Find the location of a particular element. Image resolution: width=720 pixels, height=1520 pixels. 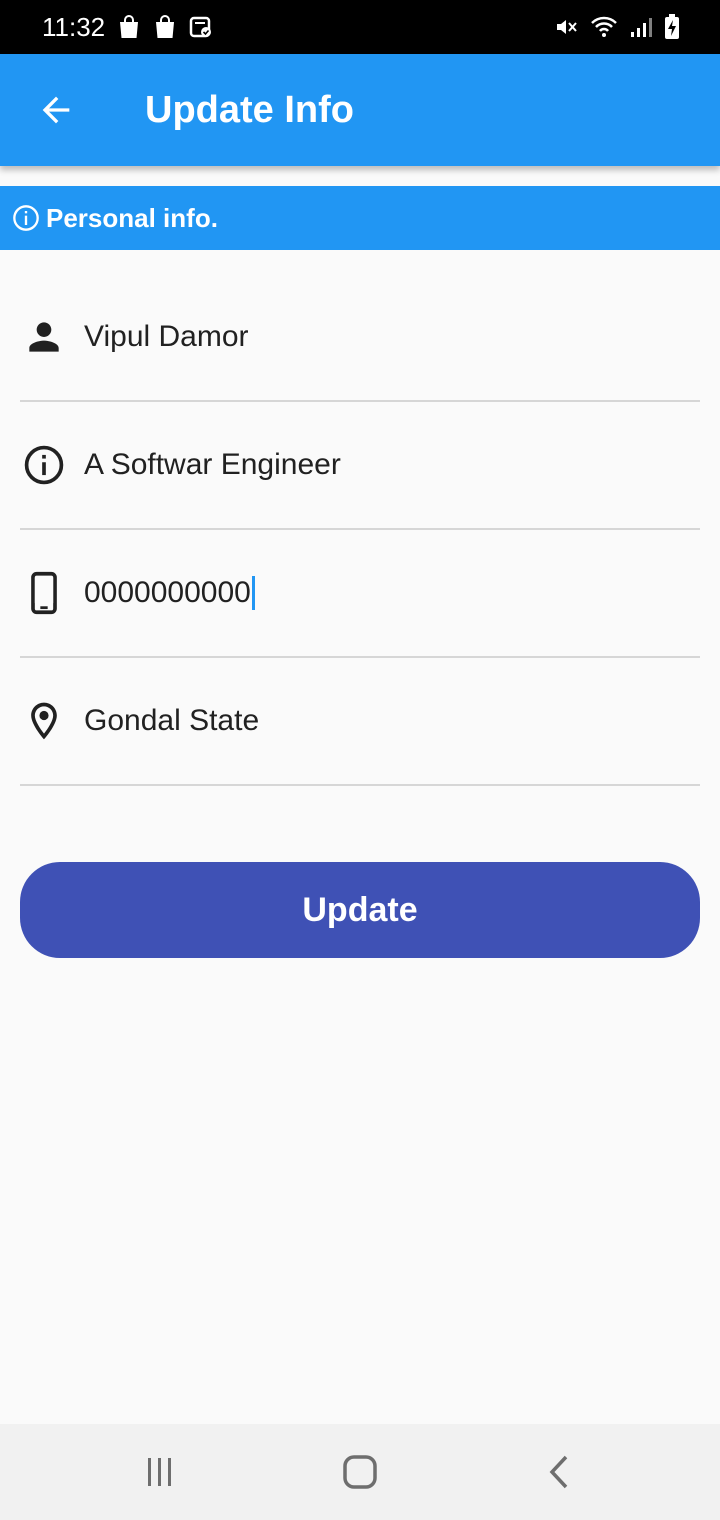

wifi-icon is located at coordinates (604, 27).